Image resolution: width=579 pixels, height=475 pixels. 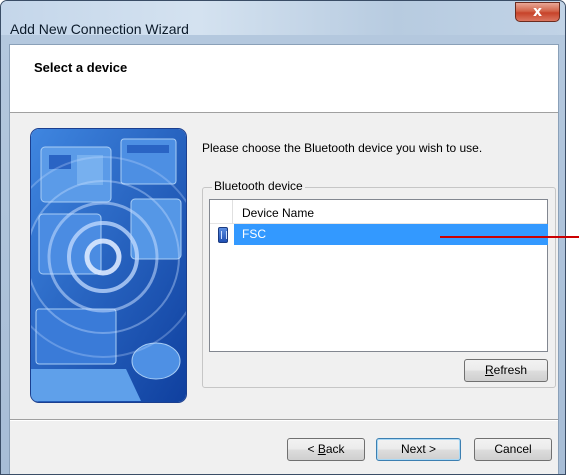 I want to click on column-separator, so click(x=232, y=212).